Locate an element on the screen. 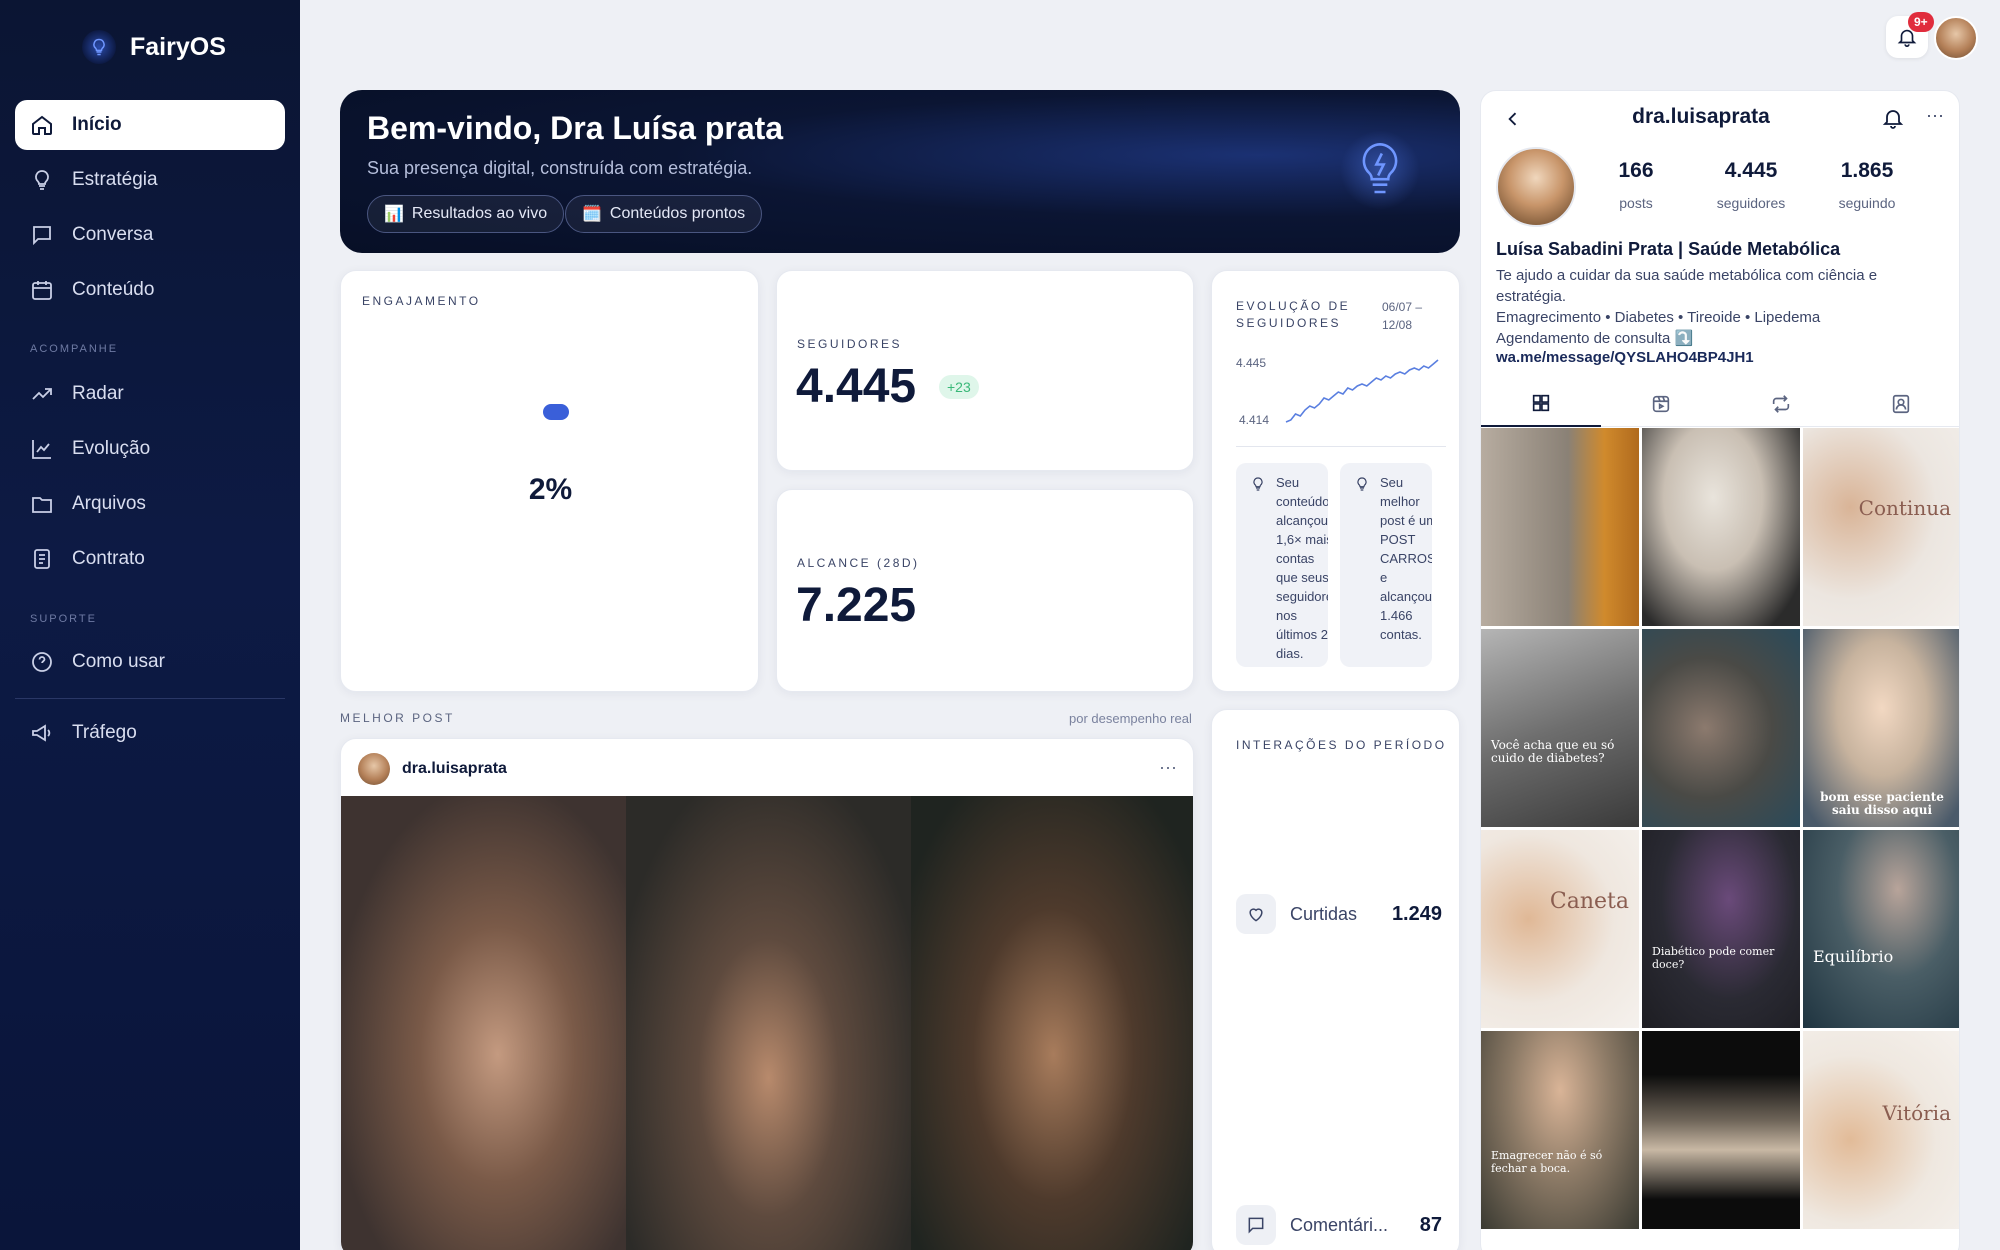  sidebar-item-arquivos: Arquivos is located at coordinates (150, 504).